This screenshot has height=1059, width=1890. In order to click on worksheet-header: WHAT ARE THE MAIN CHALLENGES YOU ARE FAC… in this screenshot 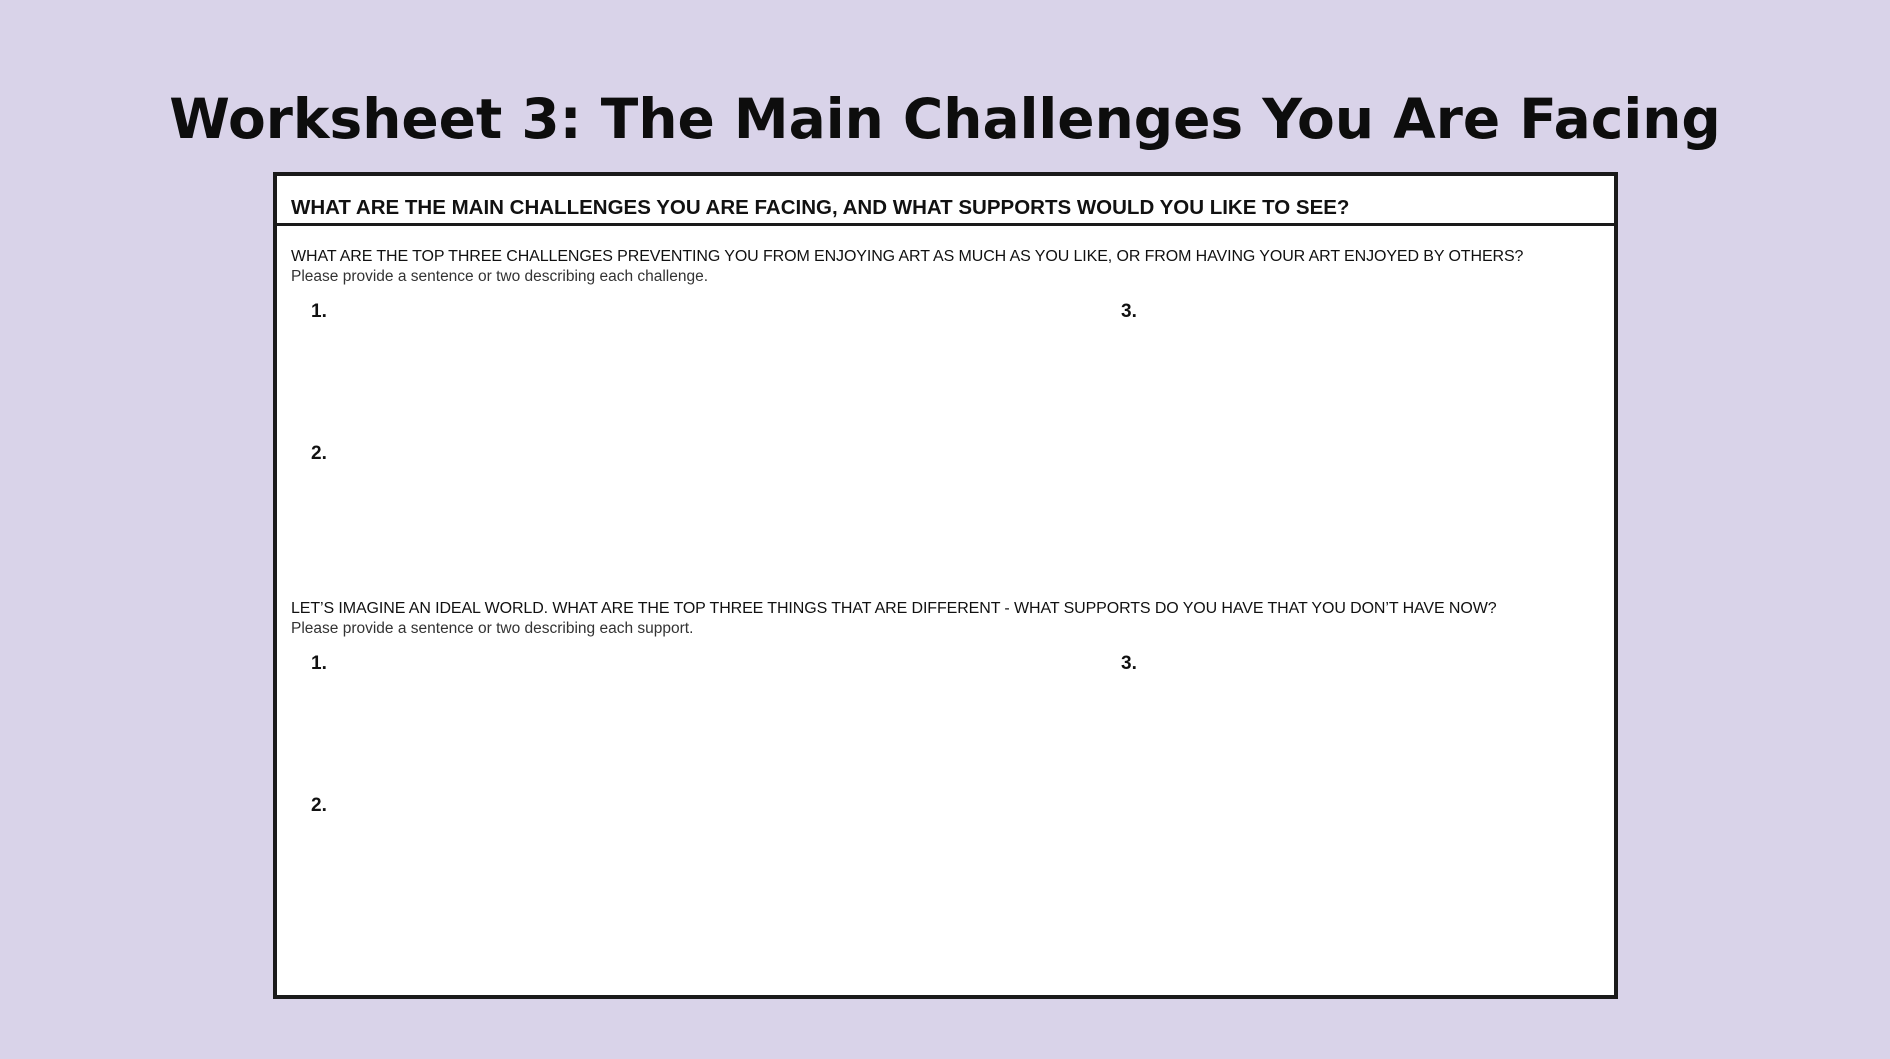, I will do `click(945, 201)`.